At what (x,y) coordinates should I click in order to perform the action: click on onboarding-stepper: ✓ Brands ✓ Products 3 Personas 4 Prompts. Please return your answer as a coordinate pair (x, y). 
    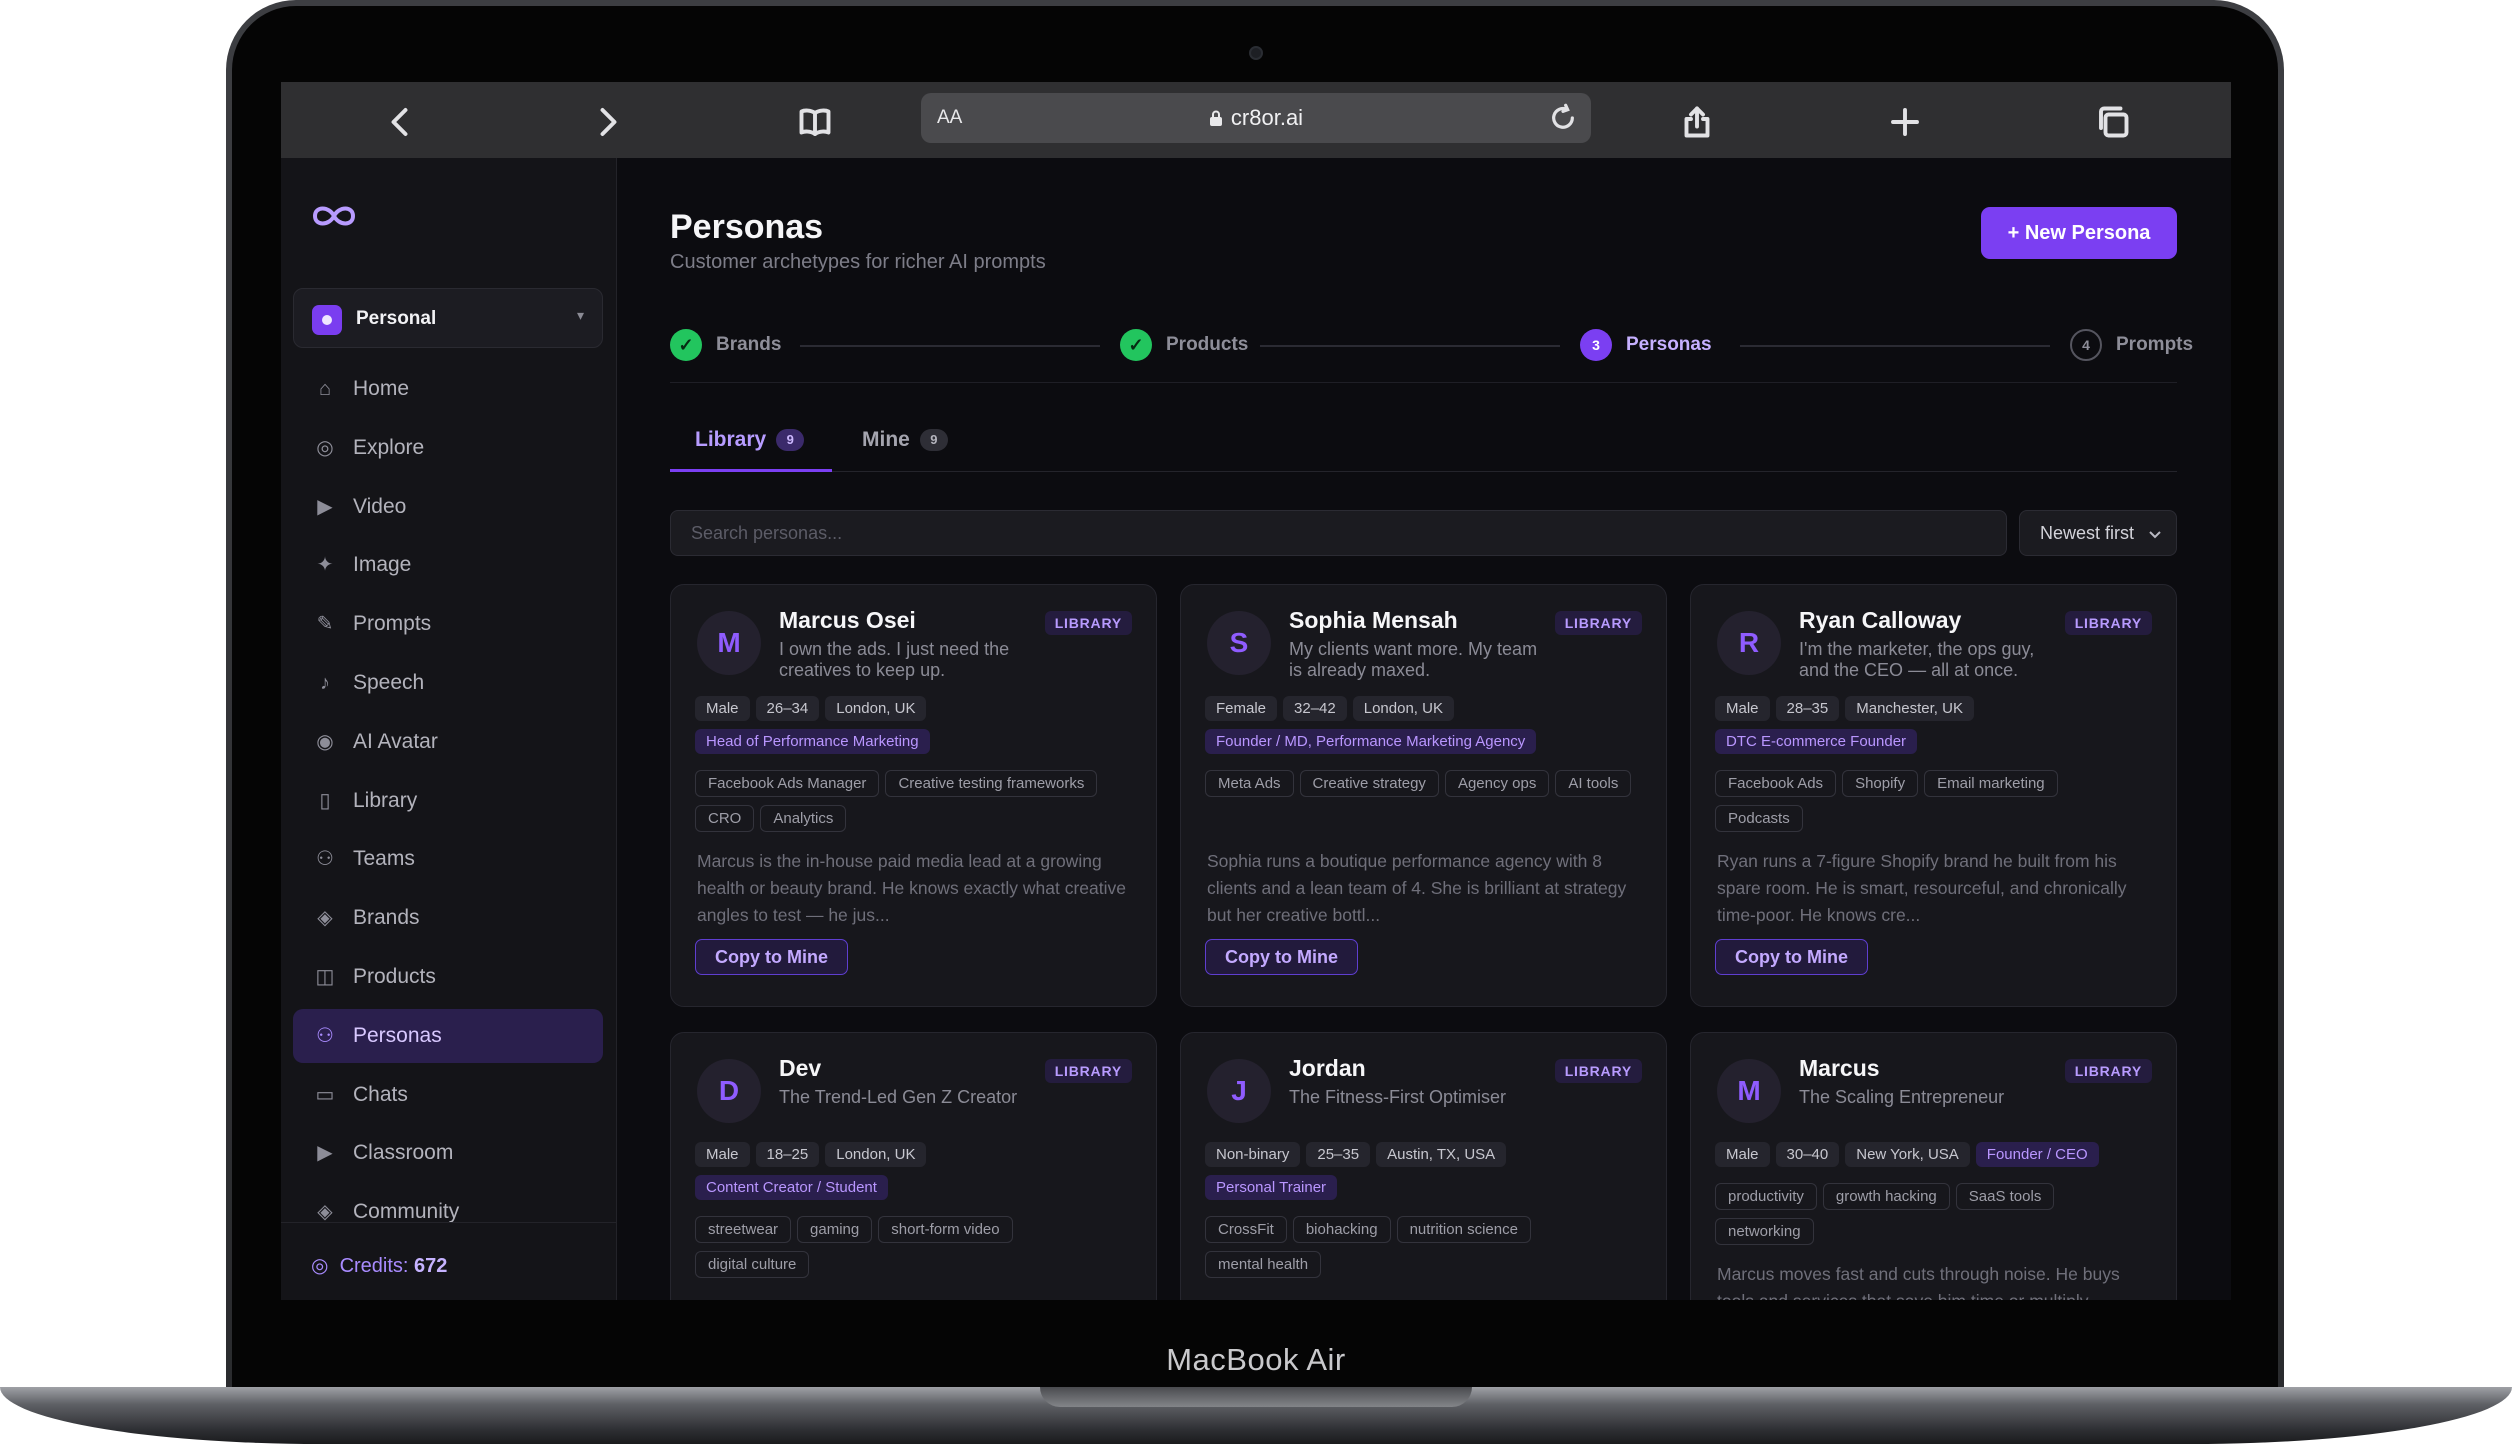
    Looking at the image, I should click on (1431, 345).